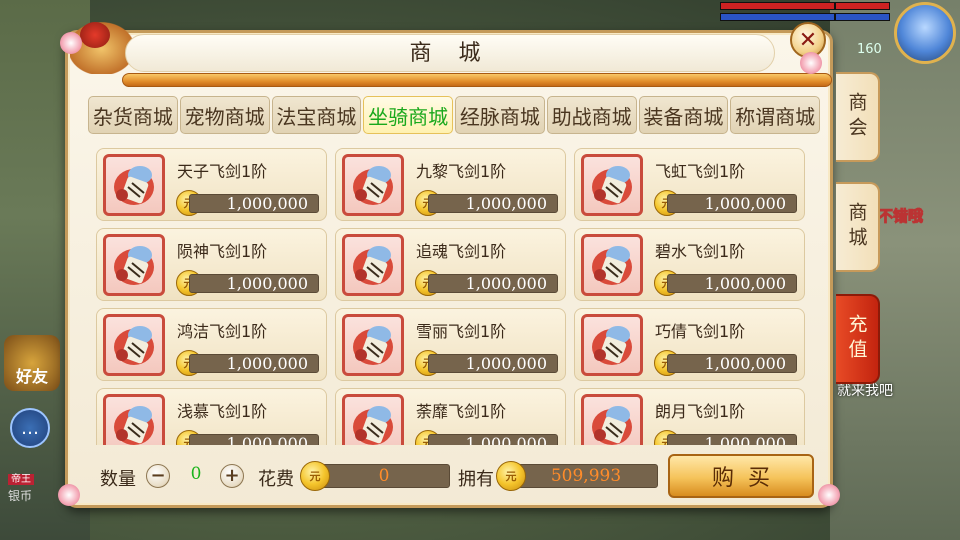  I want to click on side-ad-text: 不错哦, so click(900, 216).